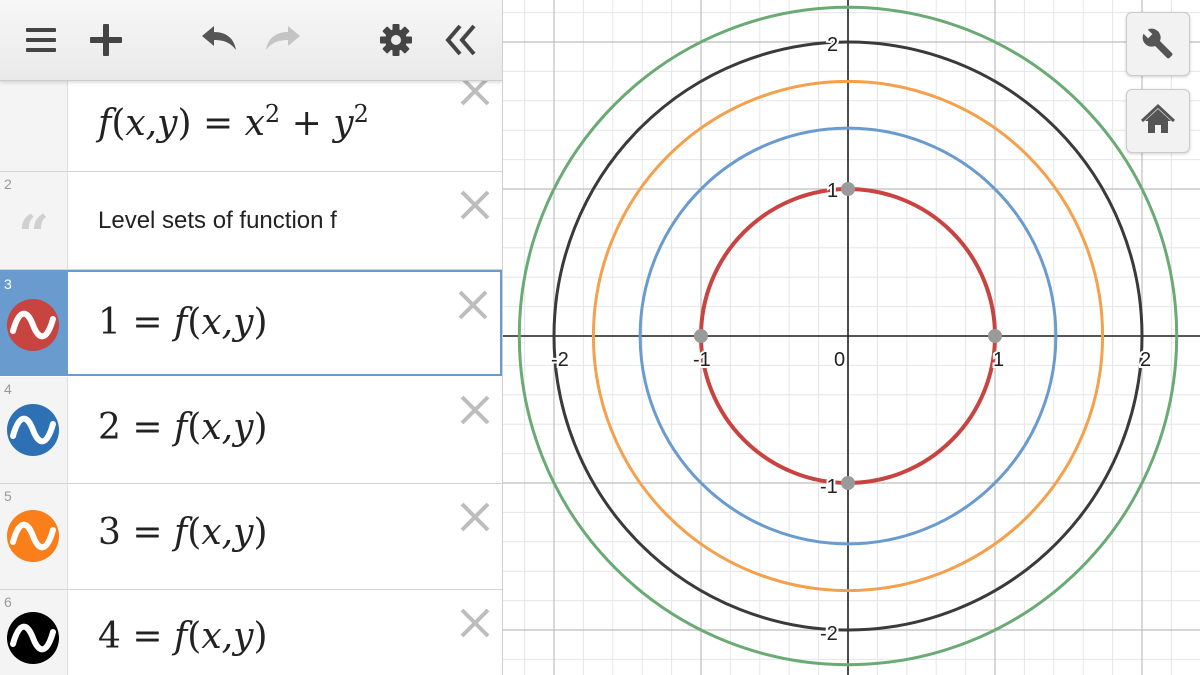  I want to click on x-tick-label: 0, so click(839, 360).